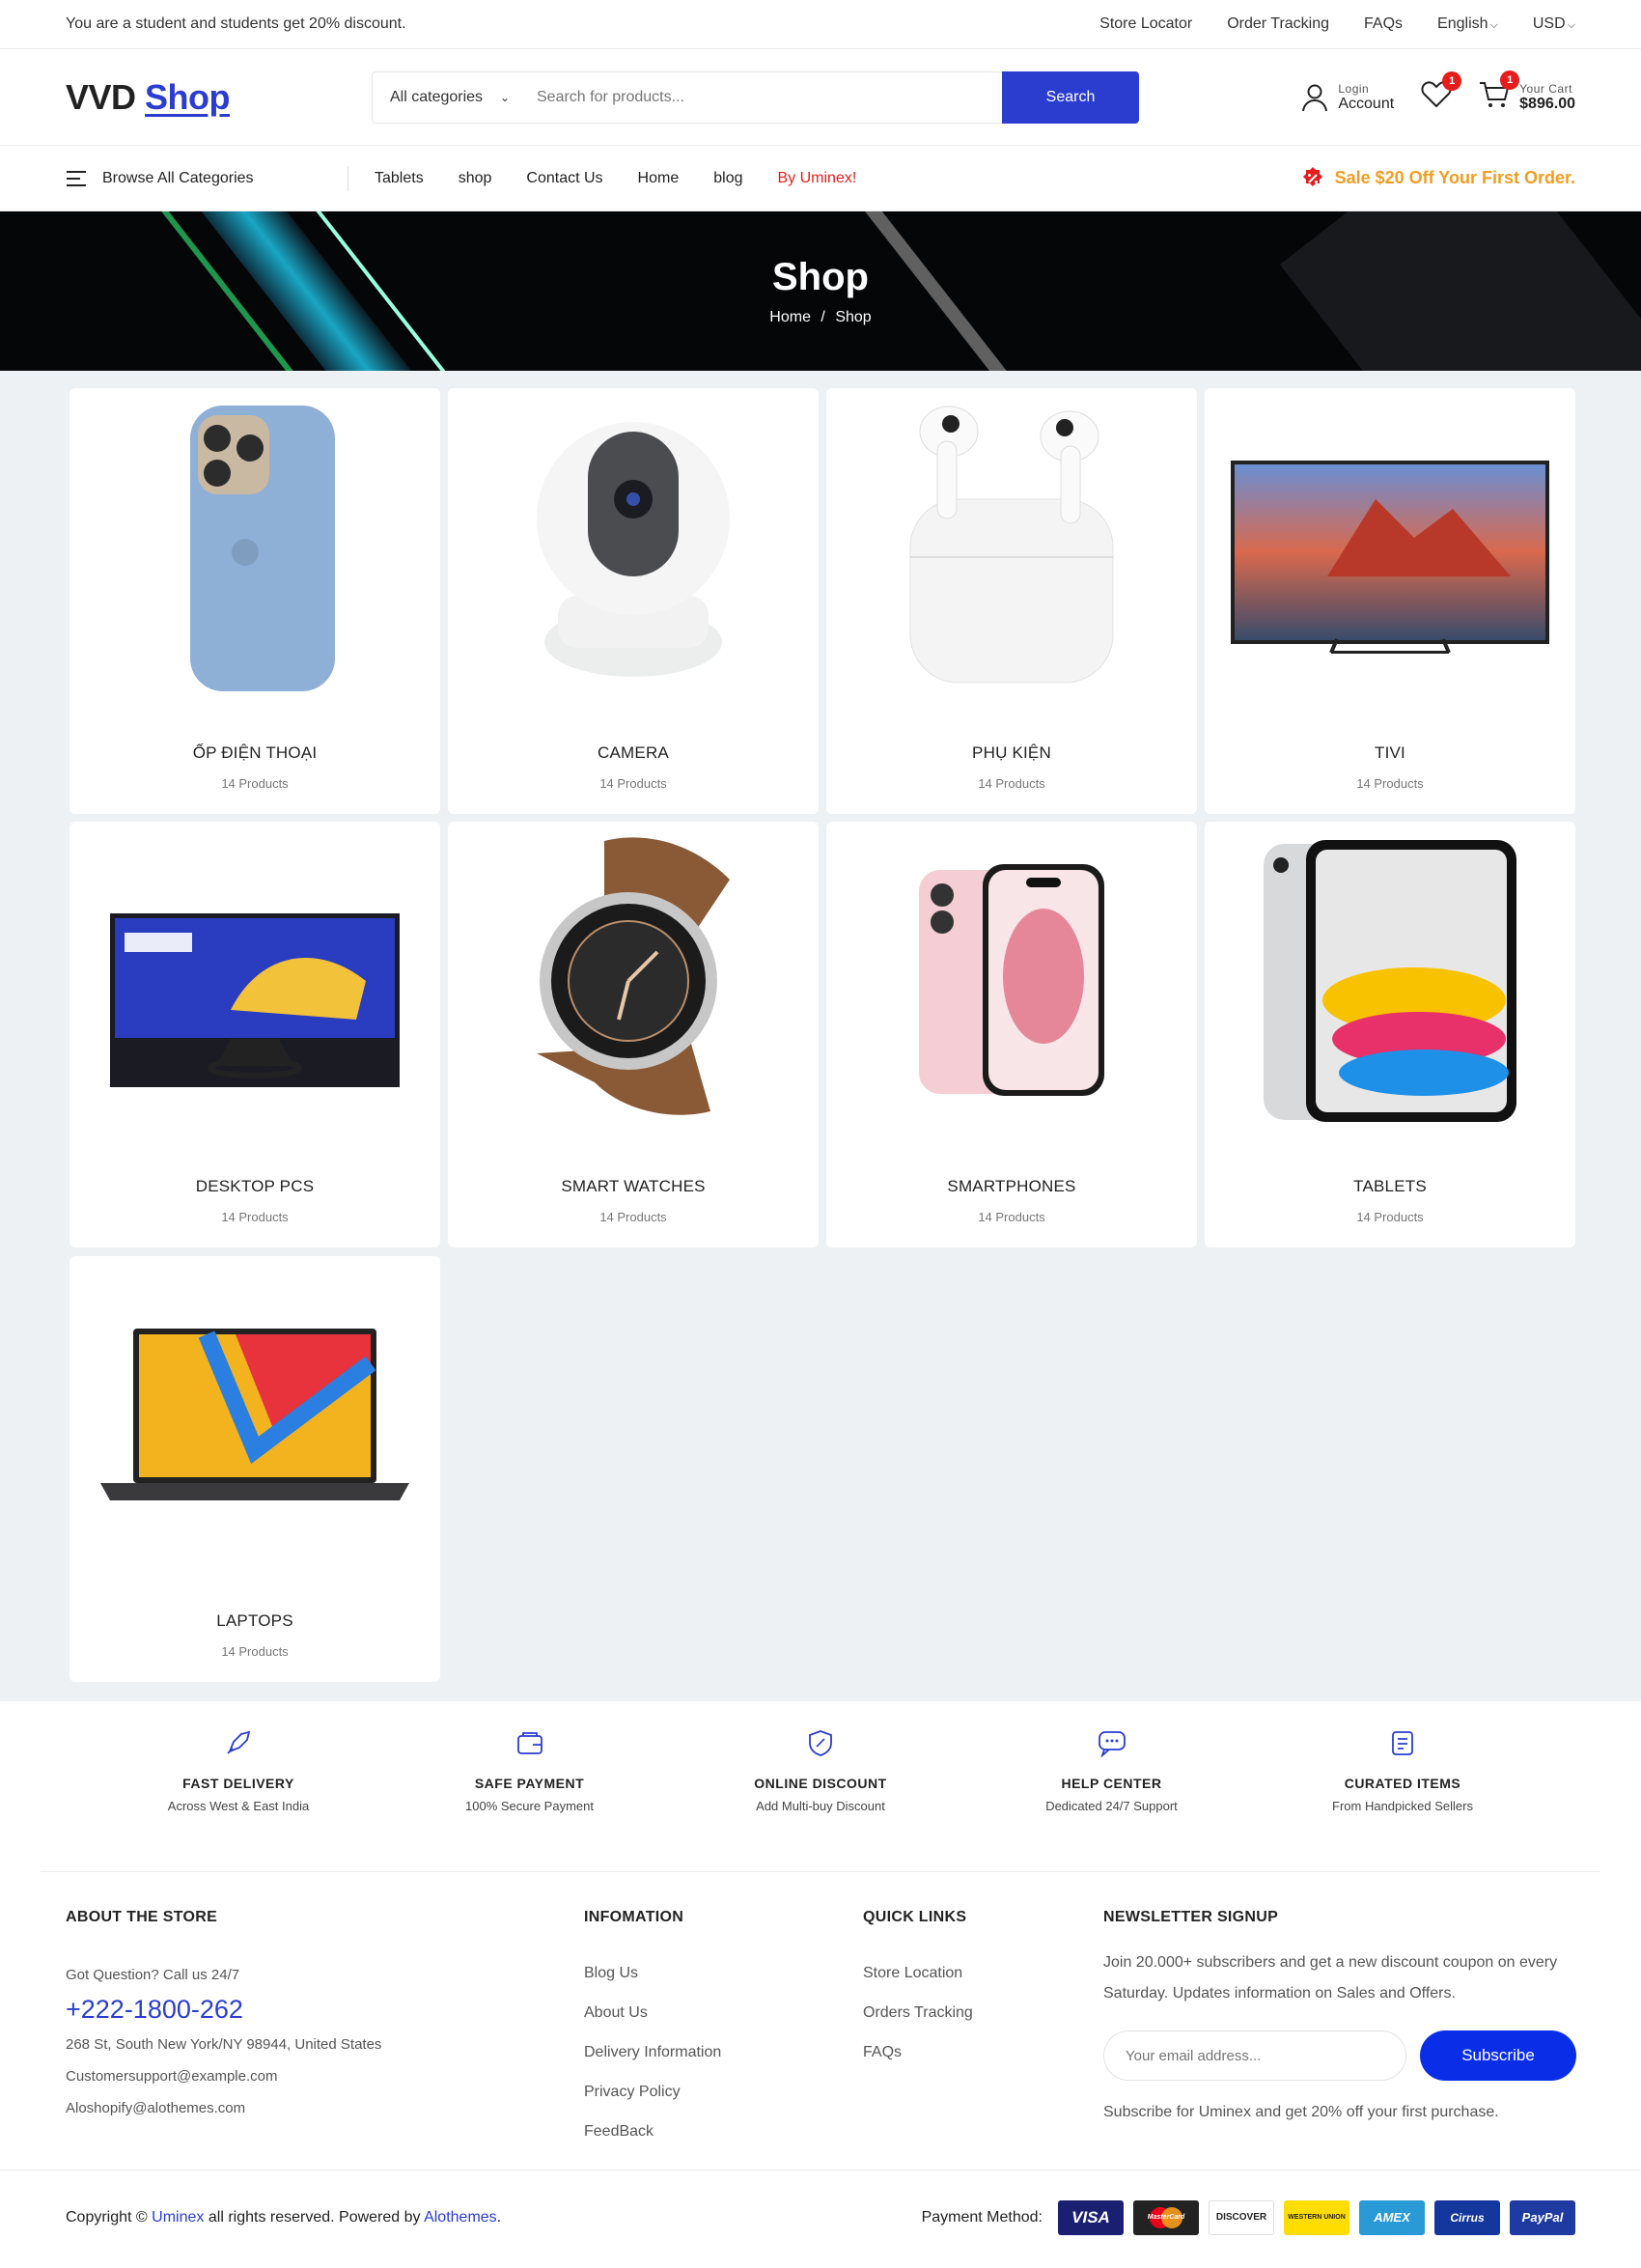 Image resolution: width=1641 pixels, height=2268 pixels. What do you see at coordinates (790, 317) in the screenshot?
I see `breadcrumb-home: Home` at bounding box center [790, 317].